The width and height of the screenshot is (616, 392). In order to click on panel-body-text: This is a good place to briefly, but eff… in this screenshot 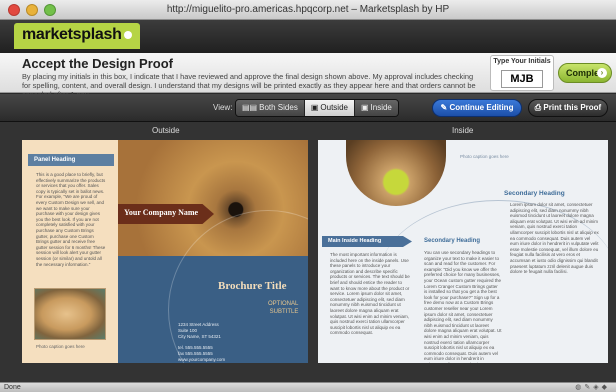, I will do `click(71, 219)`.